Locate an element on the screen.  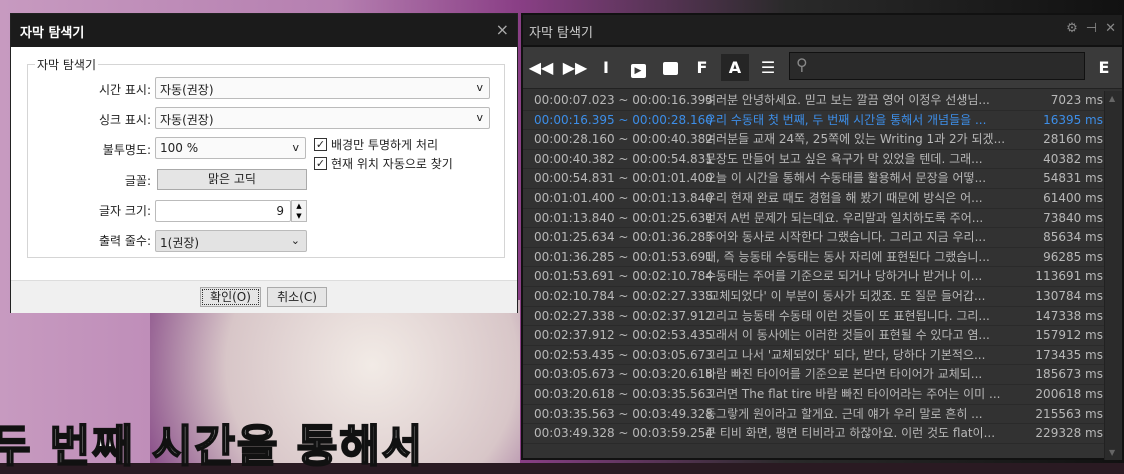
bg-transparent-checkbox: ✓ 배경만 투명하게 처리 is located at coordinates (376, 144).